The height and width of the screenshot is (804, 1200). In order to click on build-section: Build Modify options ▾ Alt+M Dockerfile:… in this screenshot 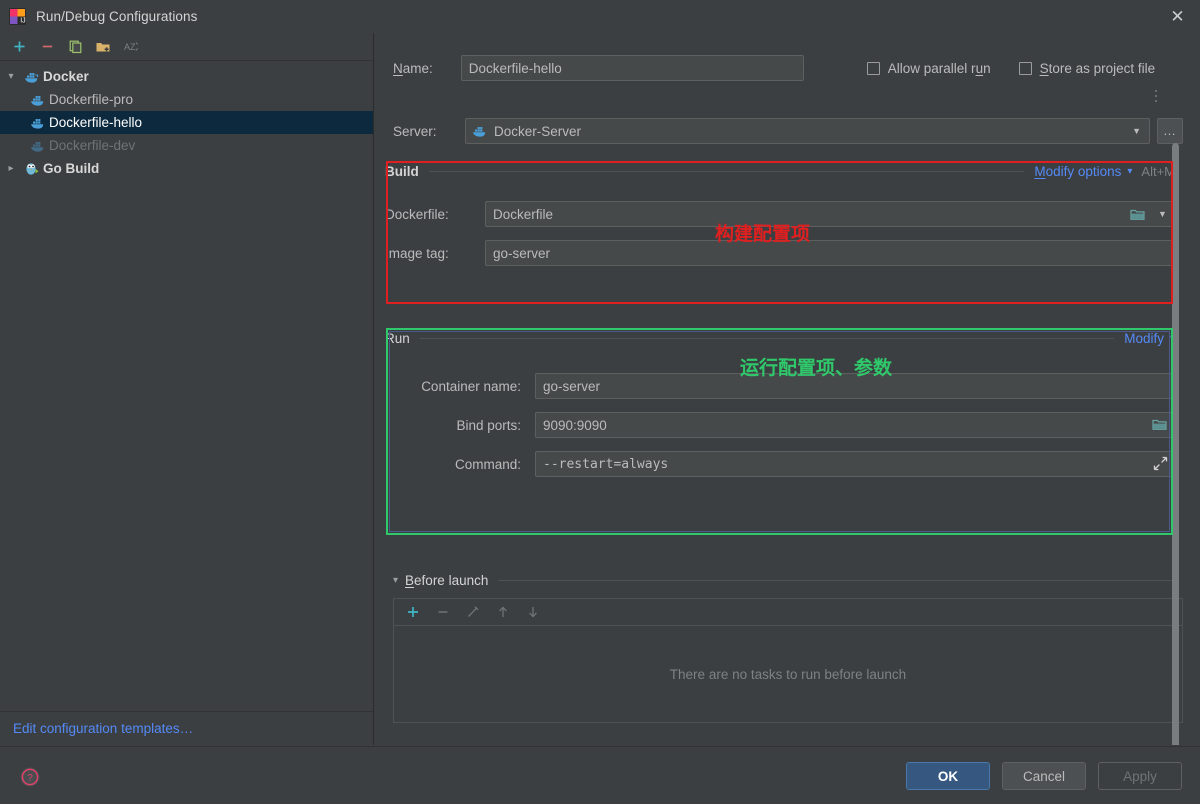, I will do `click(780, 213)`.